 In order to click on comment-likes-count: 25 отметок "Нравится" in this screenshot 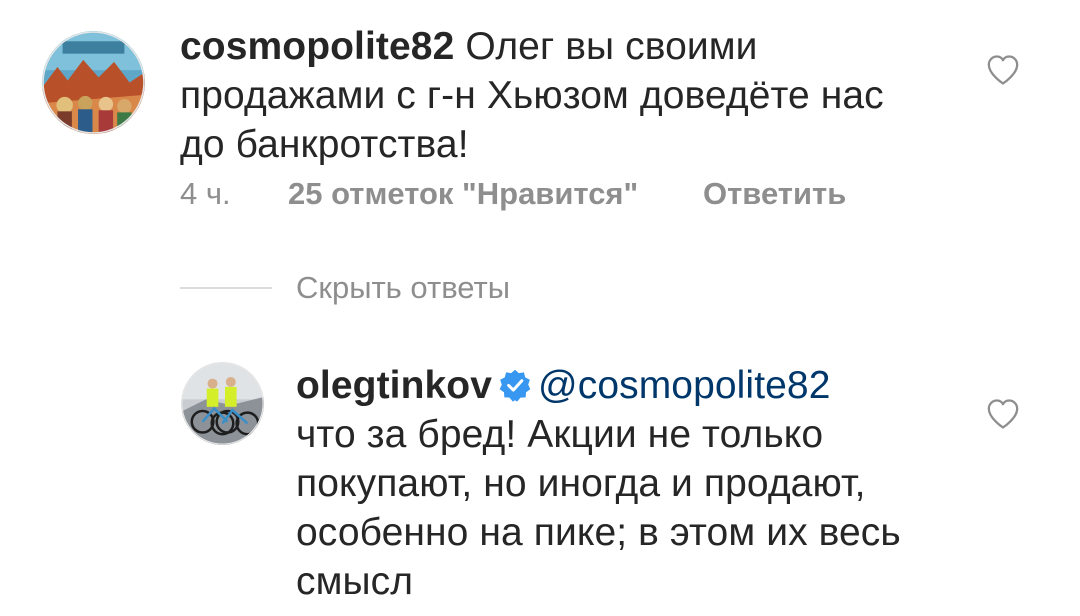, I will do `click(463, 194)`.